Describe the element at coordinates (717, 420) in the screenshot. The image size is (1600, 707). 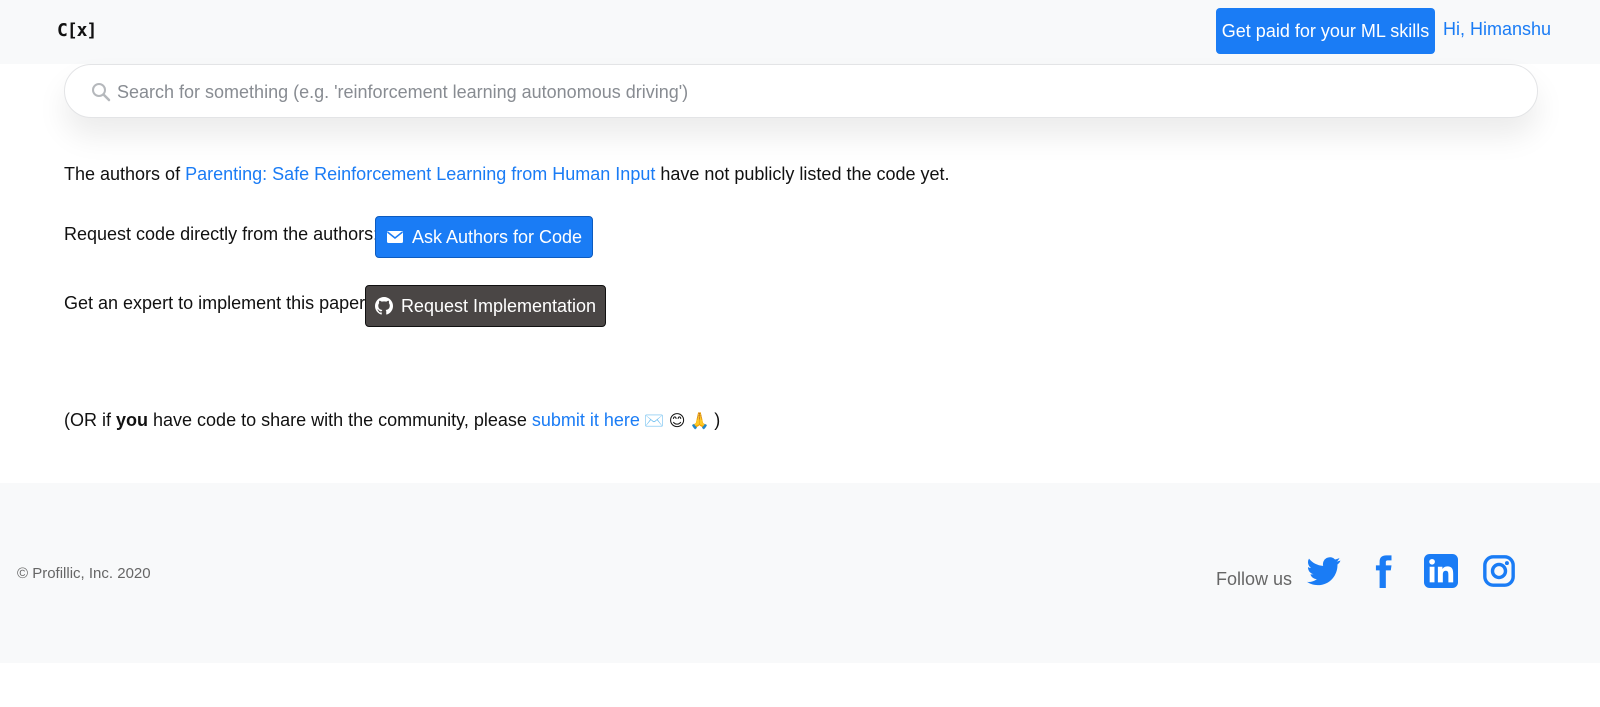
I see `share-suffix: )` at that location.